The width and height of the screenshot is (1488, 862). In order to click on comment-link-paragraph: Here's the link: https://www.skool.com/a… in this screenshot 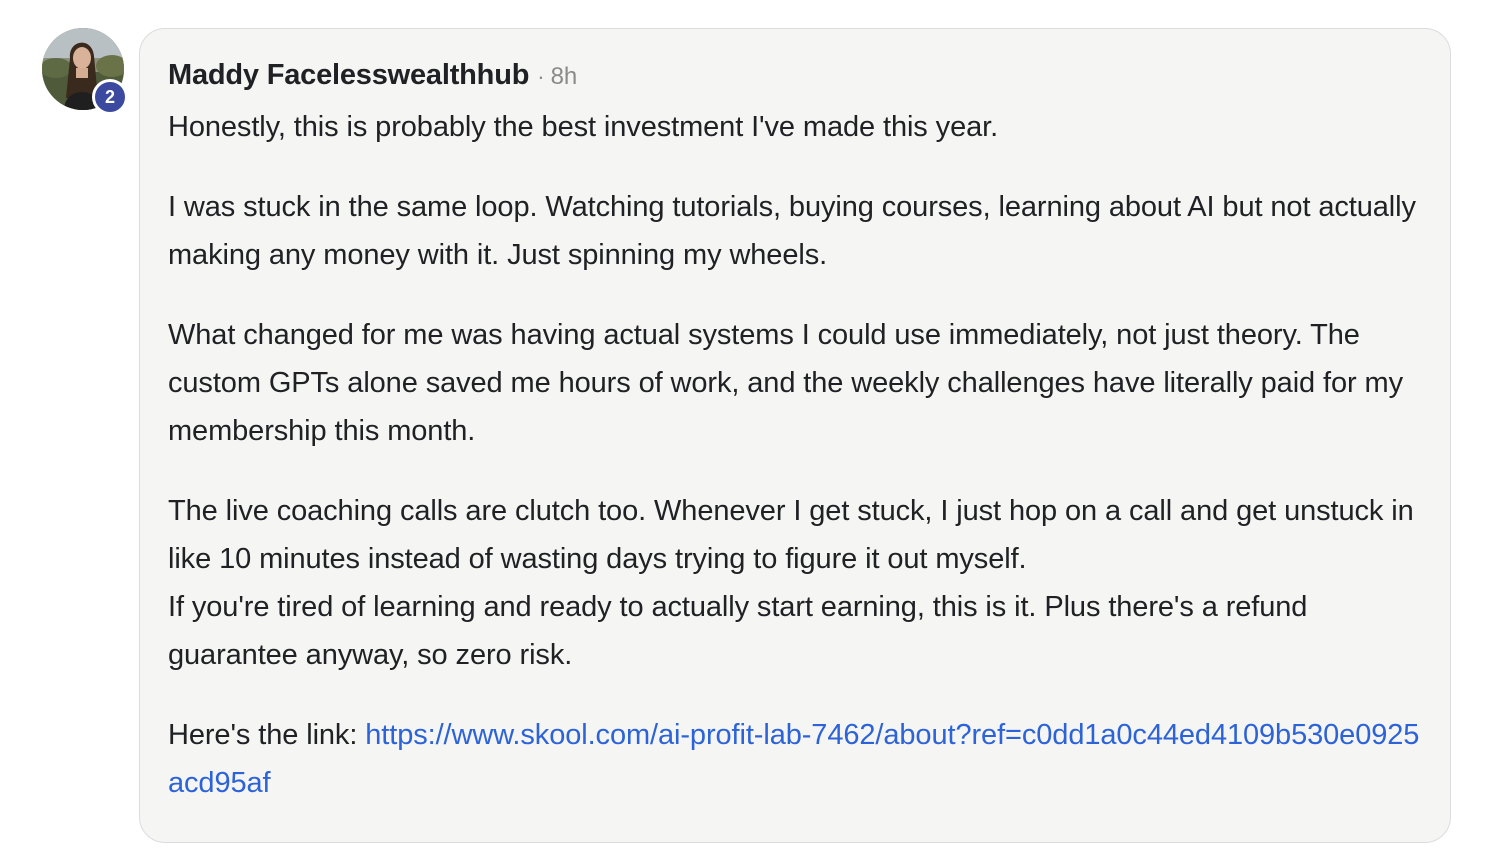, I will do `click(796, 759)`.